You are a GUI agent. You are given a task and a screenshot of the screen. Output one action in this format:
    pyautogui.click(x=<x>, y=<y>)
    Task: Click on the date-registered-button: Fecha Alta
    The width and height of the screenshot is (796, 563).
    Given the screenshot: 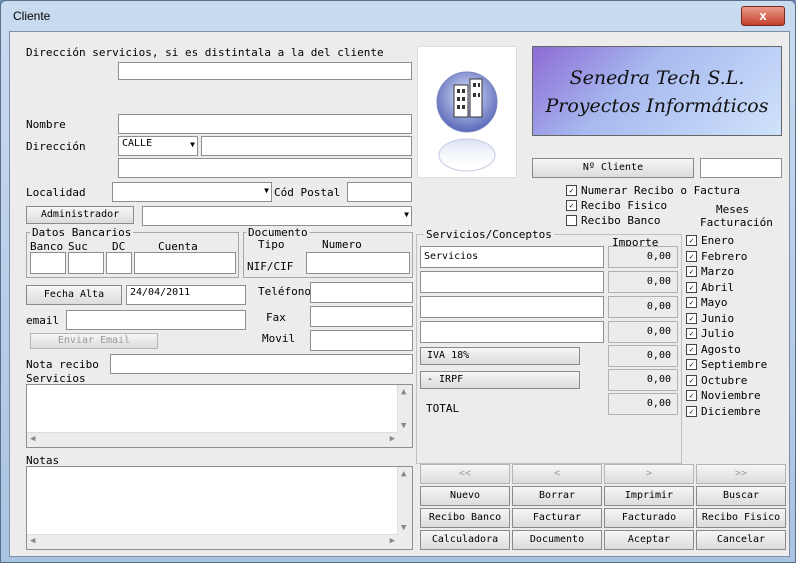 What is the action you would take?
    pyautogui.click(x=74, y=295)
    